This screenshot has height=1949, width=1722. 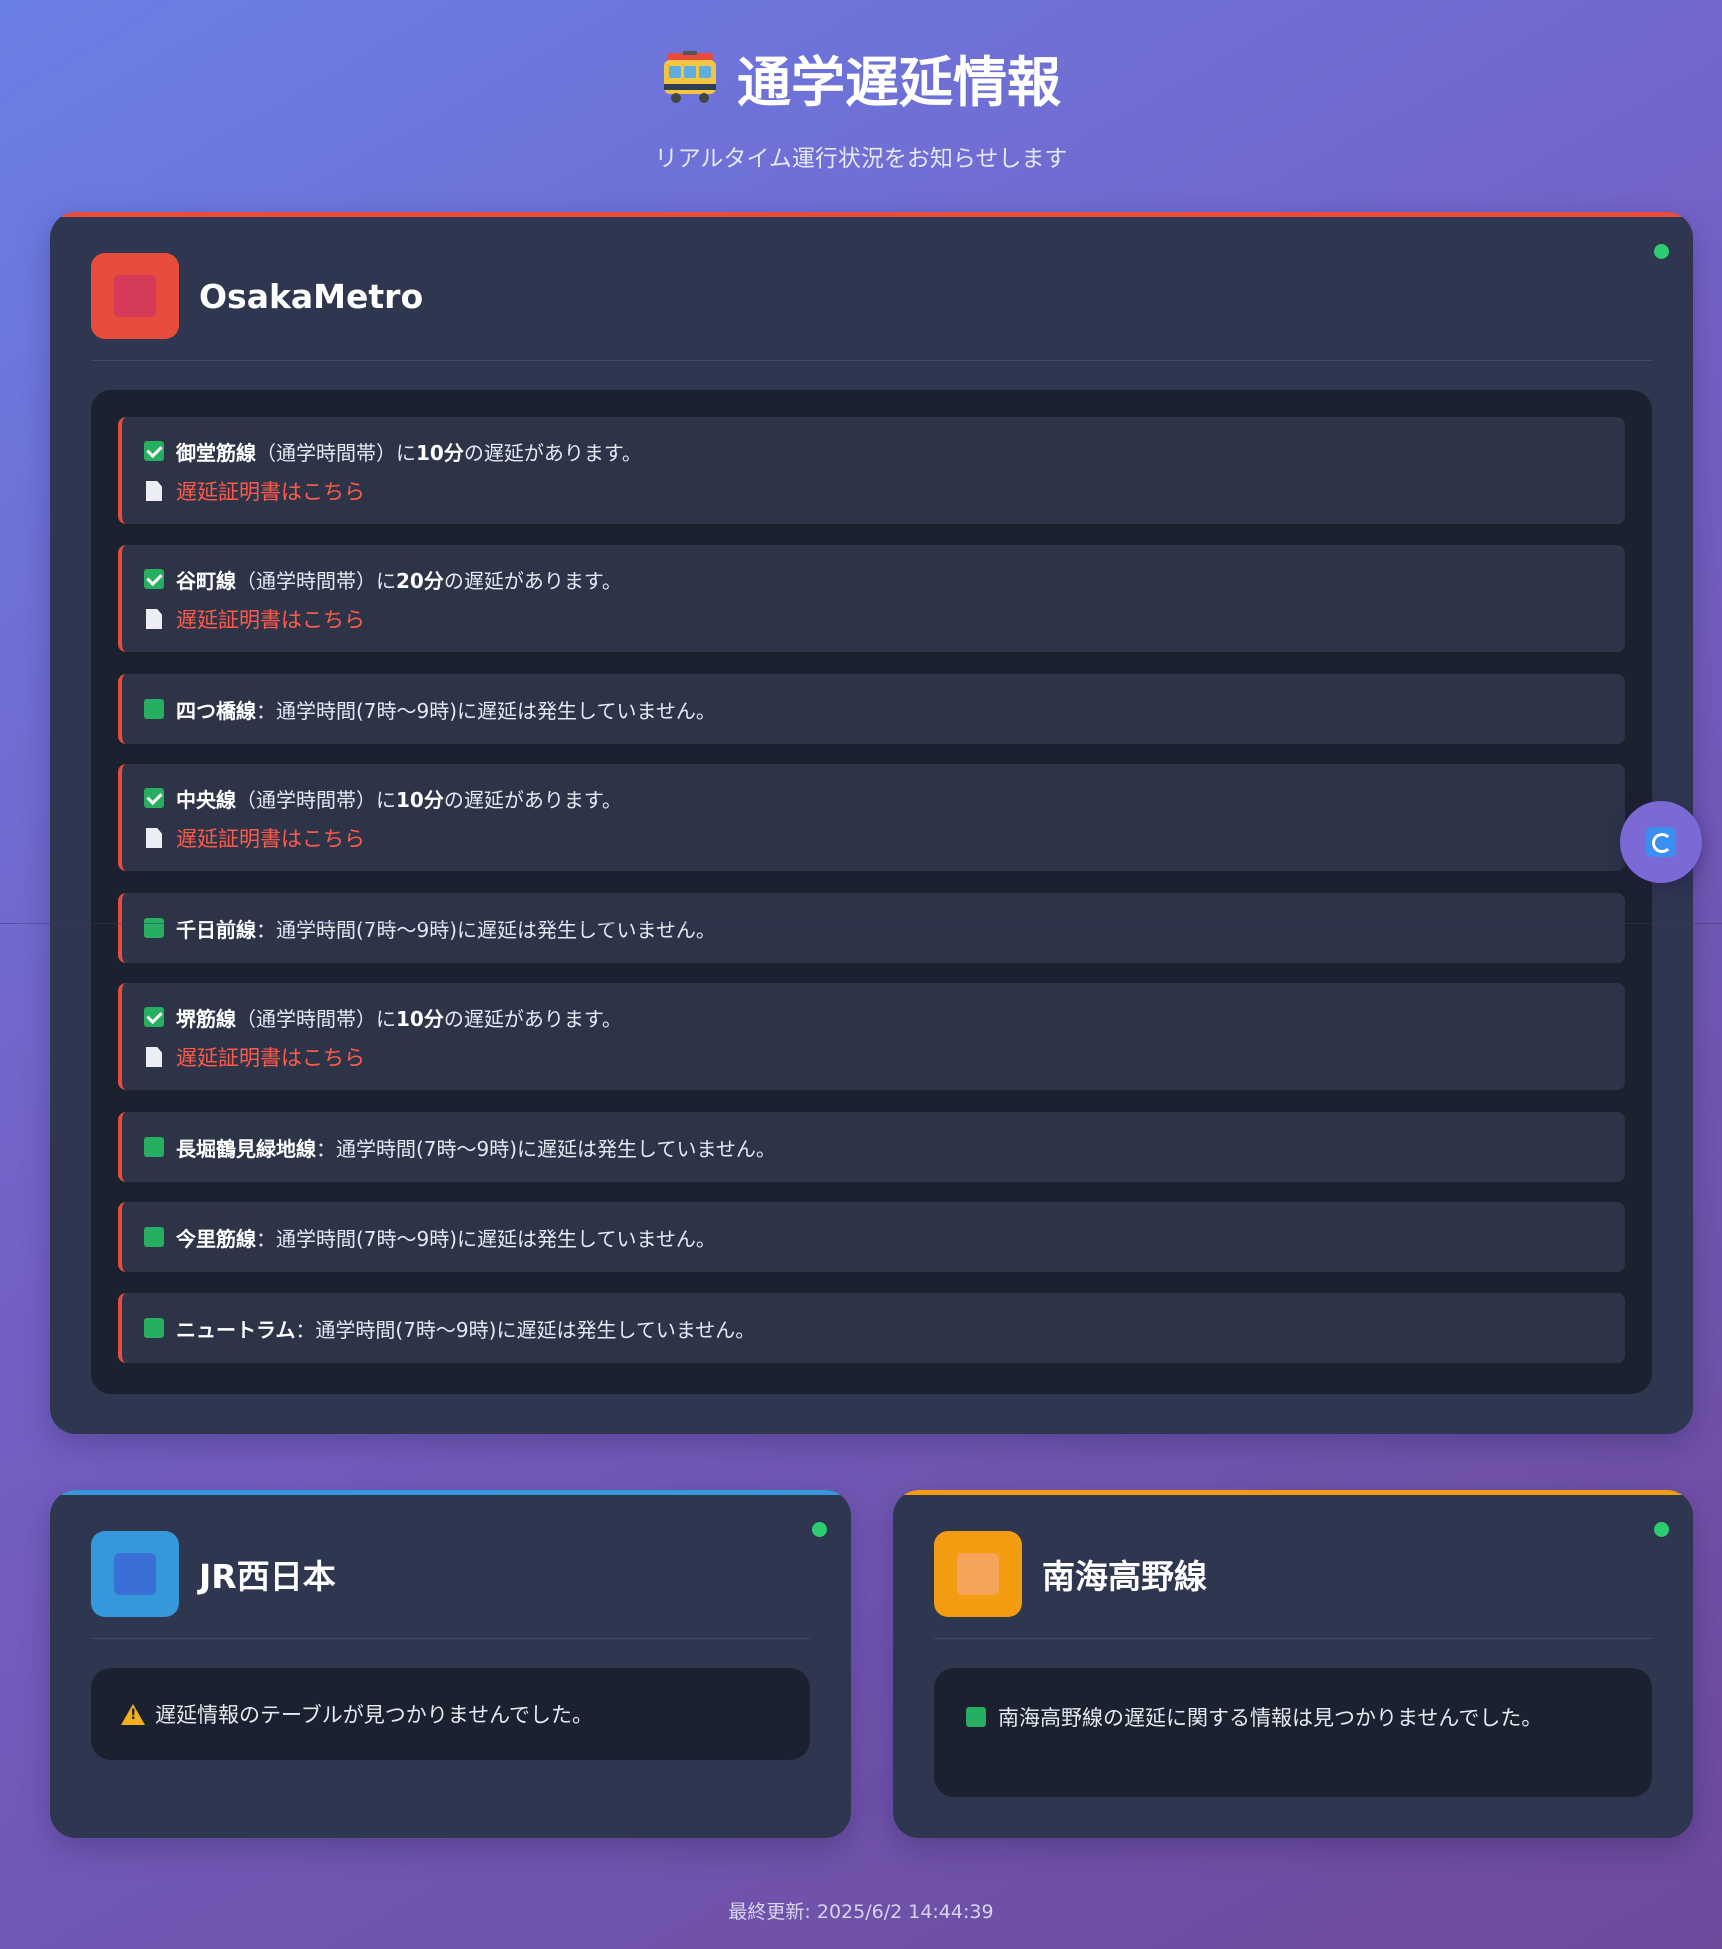 What do you see at coordinates (905, 1912) in the screenshot?
I see `last-updated-time: 2025/6/2 14:44:39` at bounding box center [905, 1912].